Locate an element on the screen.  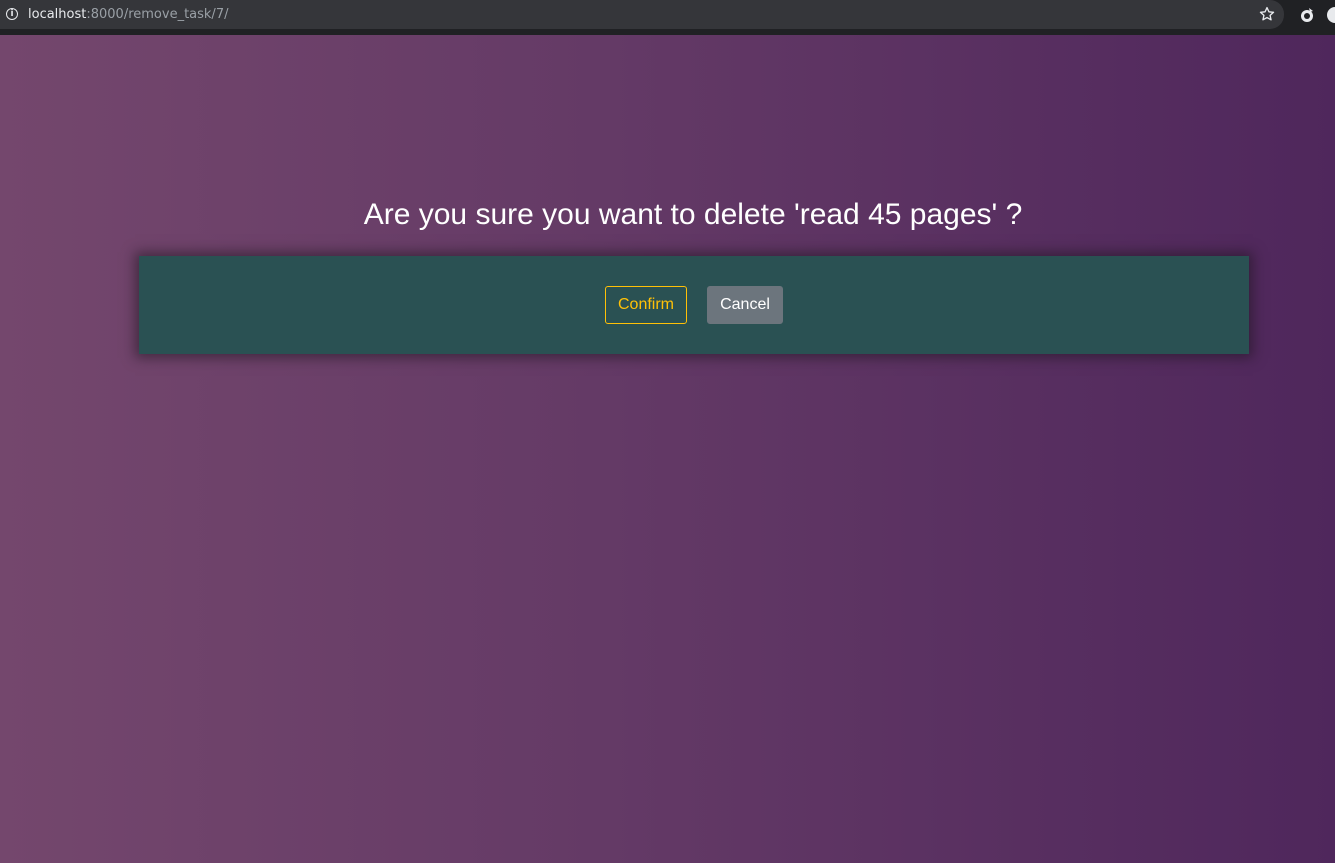
url-path: :8000/remove_task/7/ is located at coordinates (157, 14).